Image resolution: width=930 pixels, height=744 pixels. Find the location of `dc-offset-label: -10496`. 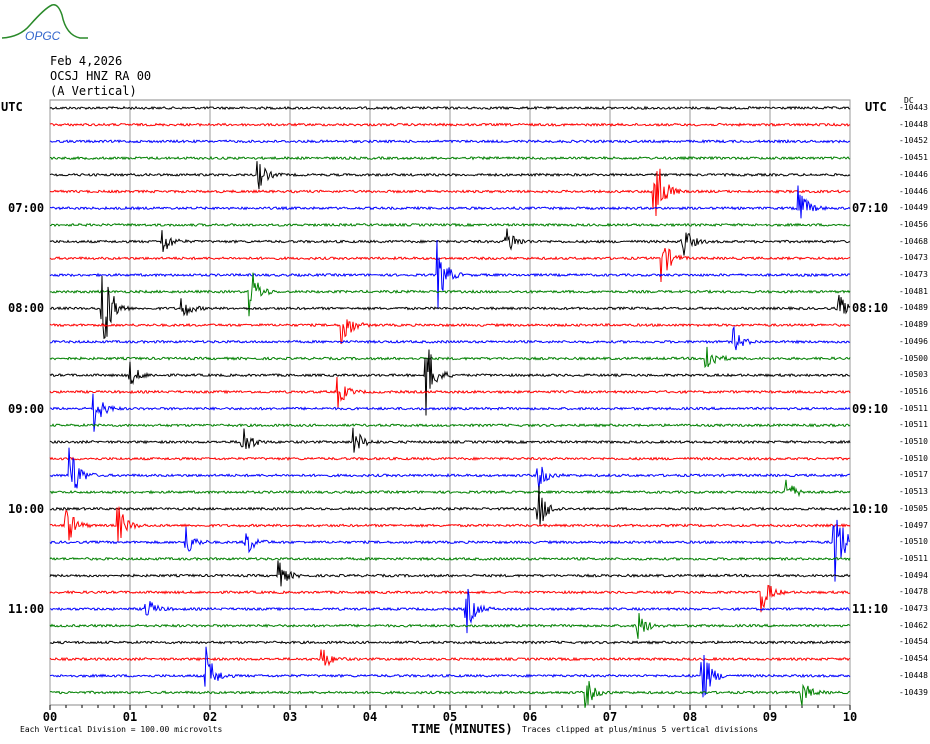

dc-offset-label: -10496 is located at coordinates (913, 341).